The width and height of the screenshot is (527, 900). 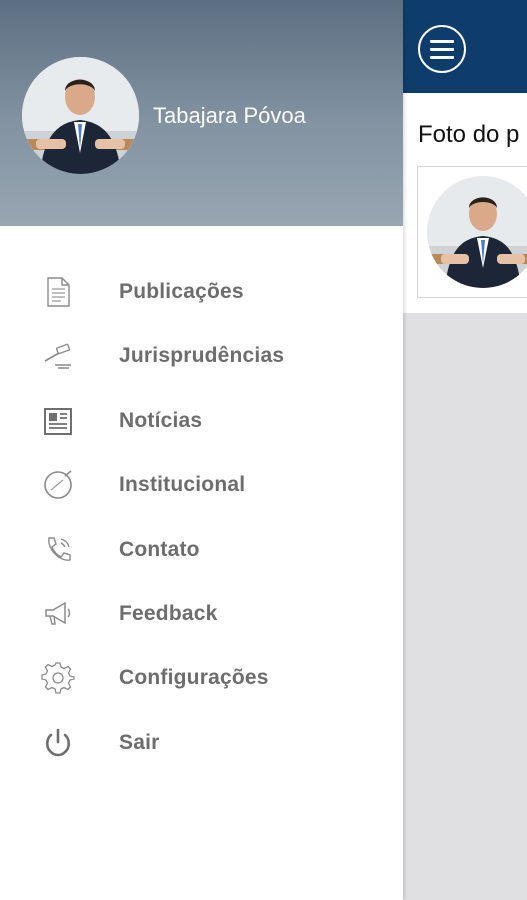 I want to click on profile-photo-frame, so click(x=472, y=232).